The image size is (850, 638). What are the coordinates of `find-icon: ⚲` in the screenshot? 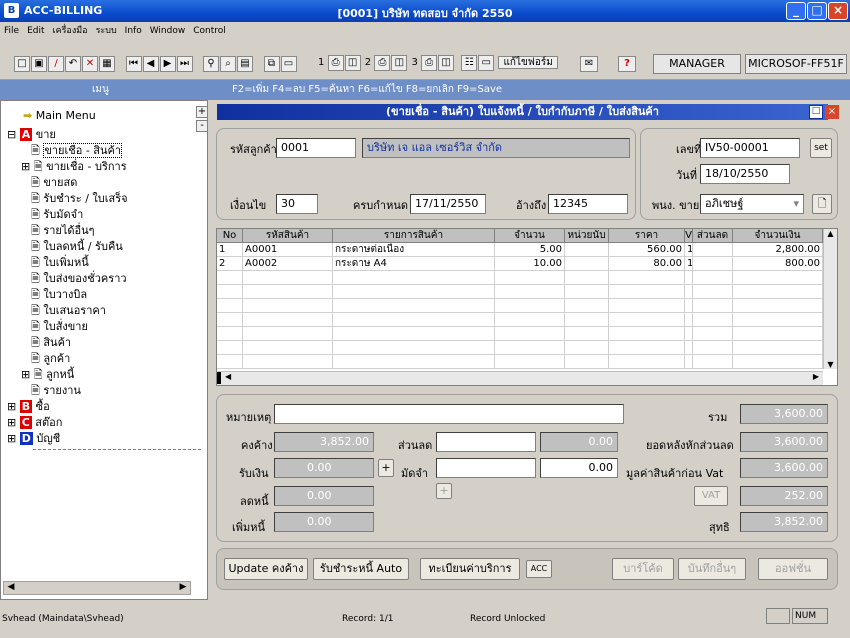 It's located at (211, 64).